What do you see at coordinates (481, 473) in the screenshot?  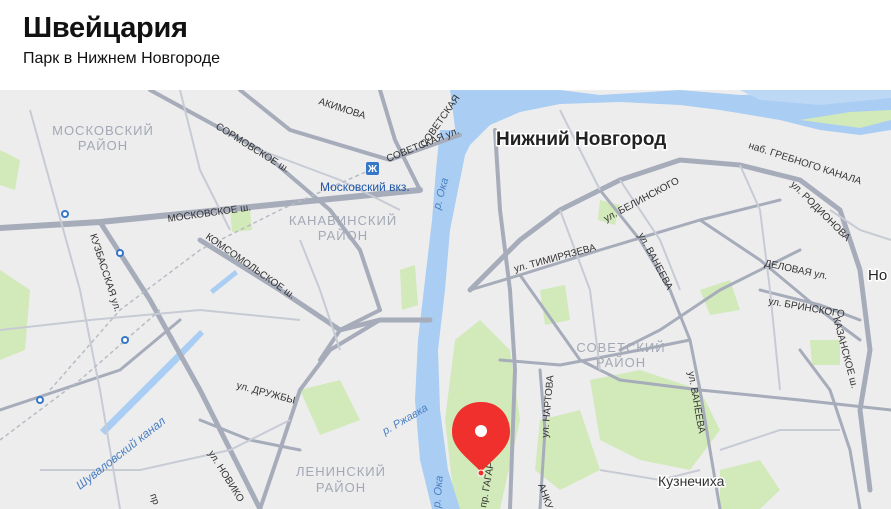 I see `pin-point` at bounding box center [481, 473].